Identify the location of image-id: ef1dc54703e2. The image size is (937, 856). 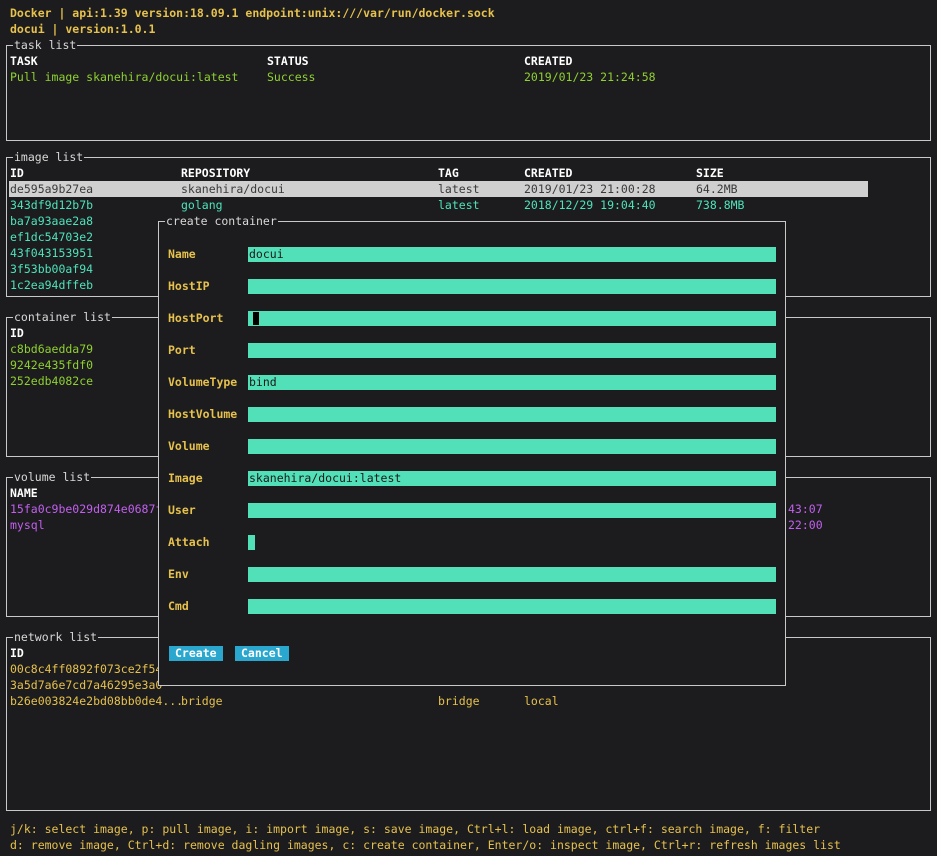
(52, 237).